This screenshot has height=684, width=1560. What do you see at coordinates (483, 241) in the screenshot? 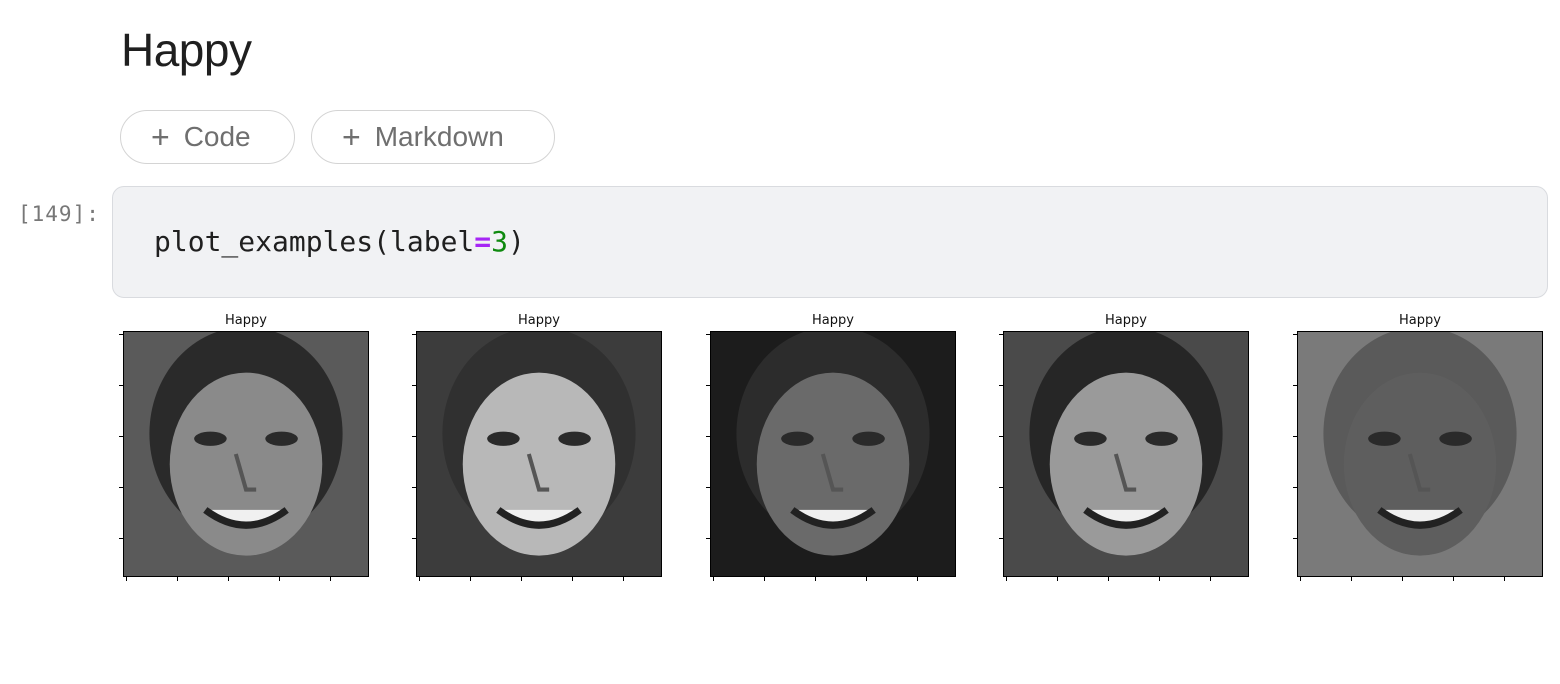
I see `code-operator: =` at bounding box center [483, 241].